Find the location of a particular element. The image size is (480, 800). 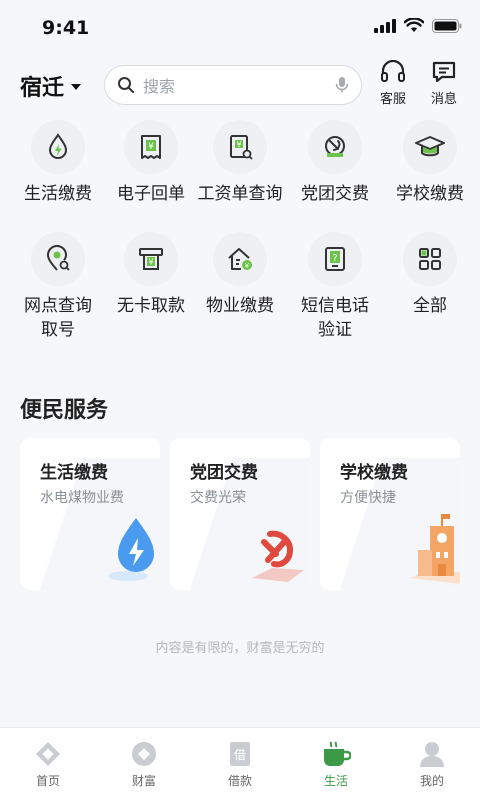

service-school-fees: 学校缴费 is located at coordinates (430, 163).